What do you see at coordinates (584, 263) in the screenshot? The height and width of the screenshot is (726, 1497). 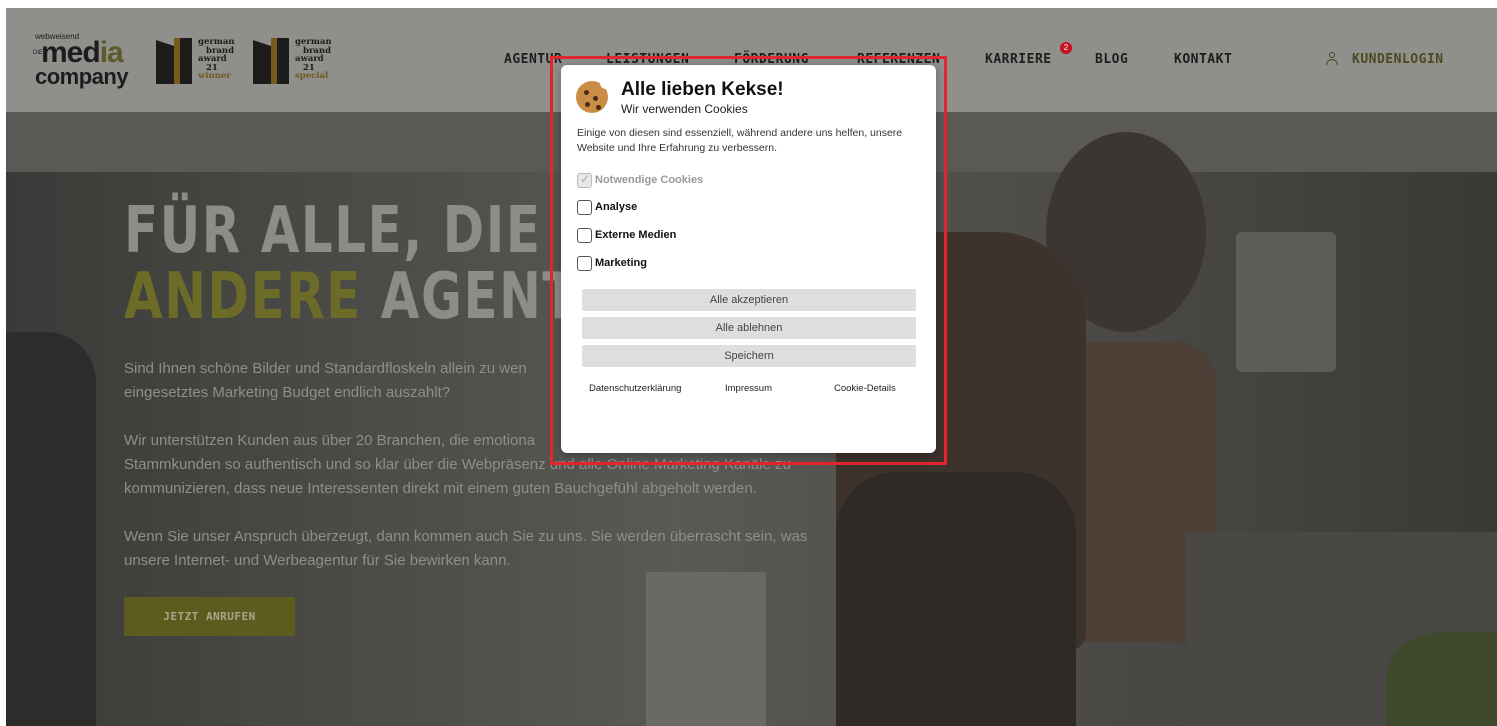 I see `marketing-checkbox` at bounding box center [584, 263].